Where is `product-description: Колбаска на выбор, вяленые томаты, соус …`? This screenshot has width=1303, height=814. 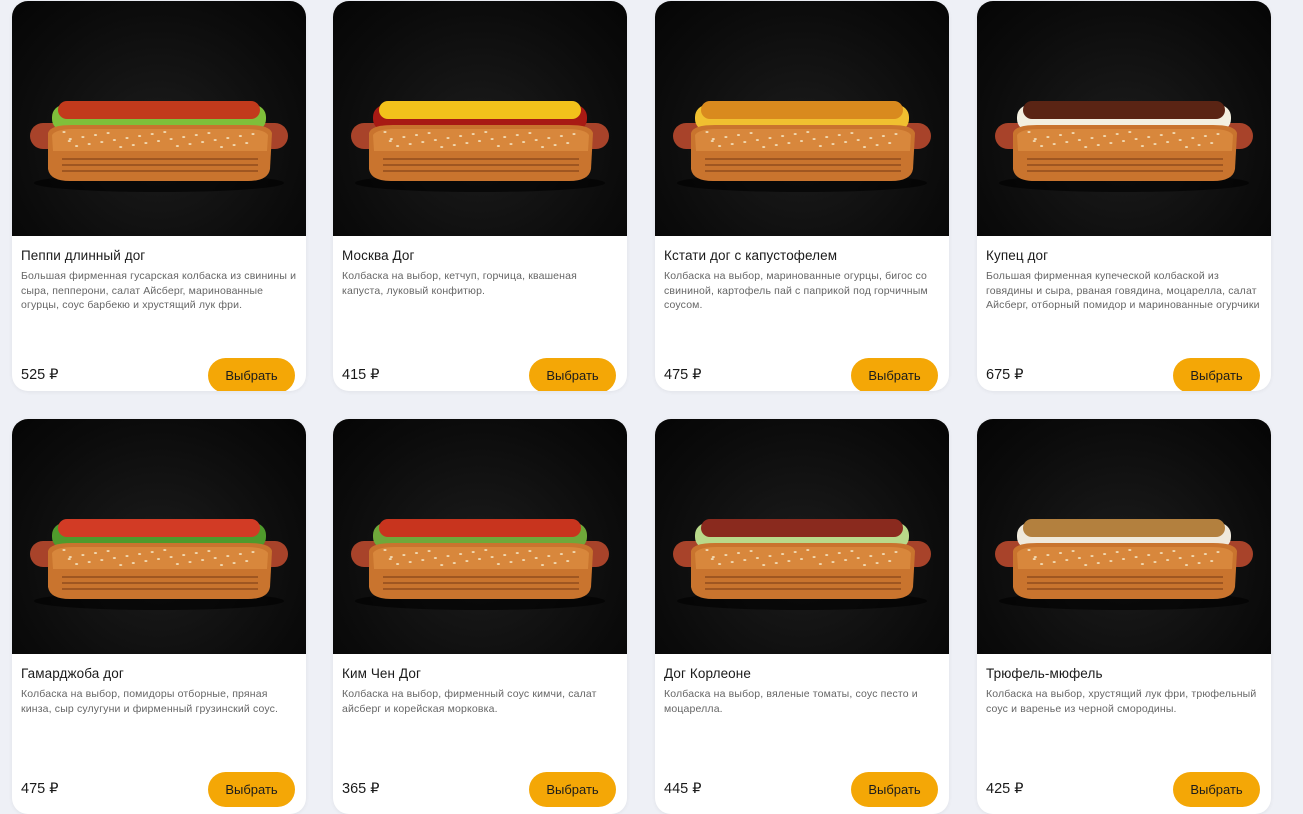
product-description: Колбаска на выбор, вяленые томаты, соус … is located at coordinates (791, 701).